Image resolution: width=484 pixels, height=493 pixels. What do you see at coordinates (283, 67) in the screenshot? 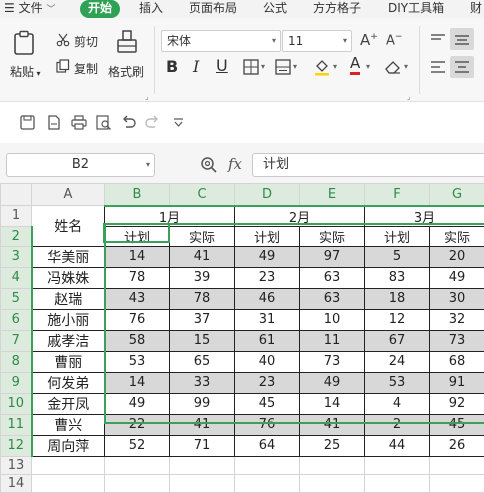
I see `merge-cells-icon` at bounding box center [283, 67].